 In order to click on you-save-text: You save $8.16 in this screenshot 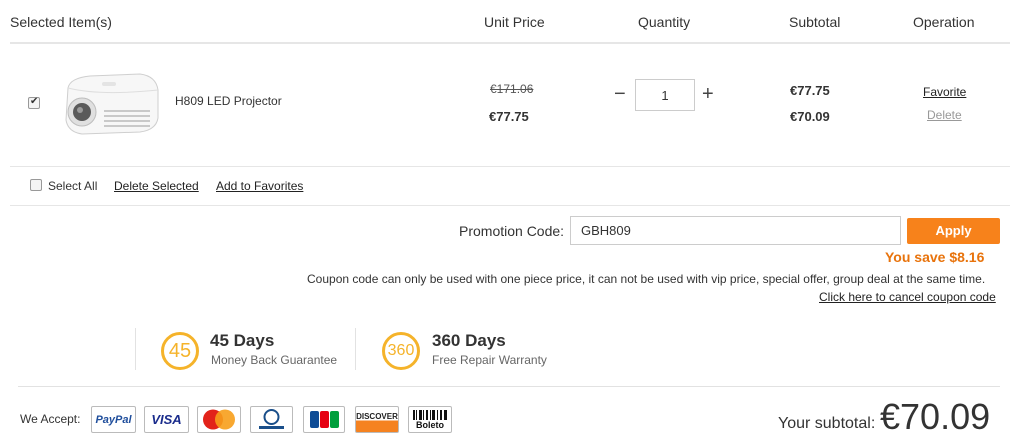, I will do `click(935, 257)`.